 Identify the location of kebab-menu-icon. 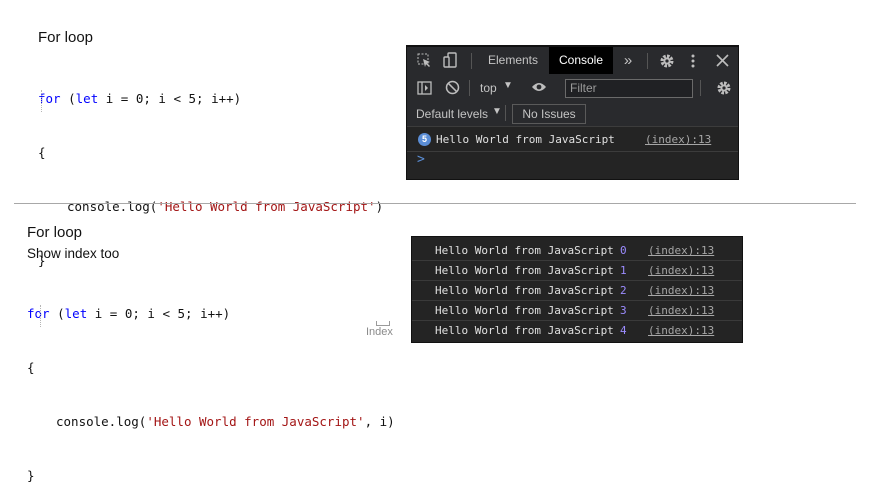
(693, 62).